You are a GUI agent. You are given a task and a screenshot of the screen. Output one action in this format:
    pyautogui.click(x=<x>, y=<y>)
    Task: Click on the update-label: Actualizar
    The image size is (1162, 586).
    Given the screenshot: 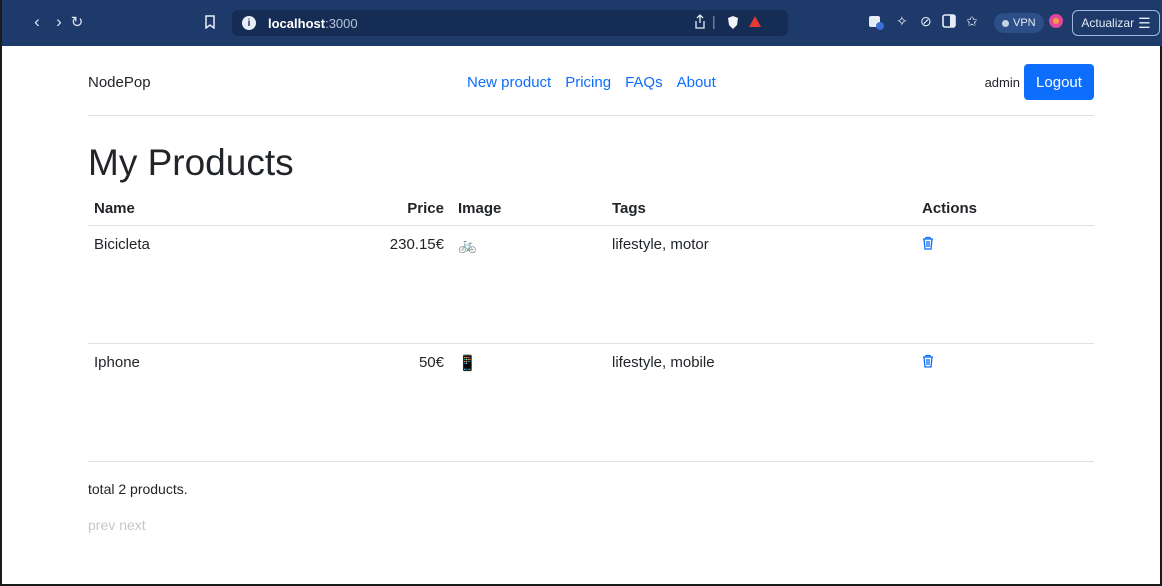 What is the action you would take?
    pyautogui.click(x=1108, y=23)
    